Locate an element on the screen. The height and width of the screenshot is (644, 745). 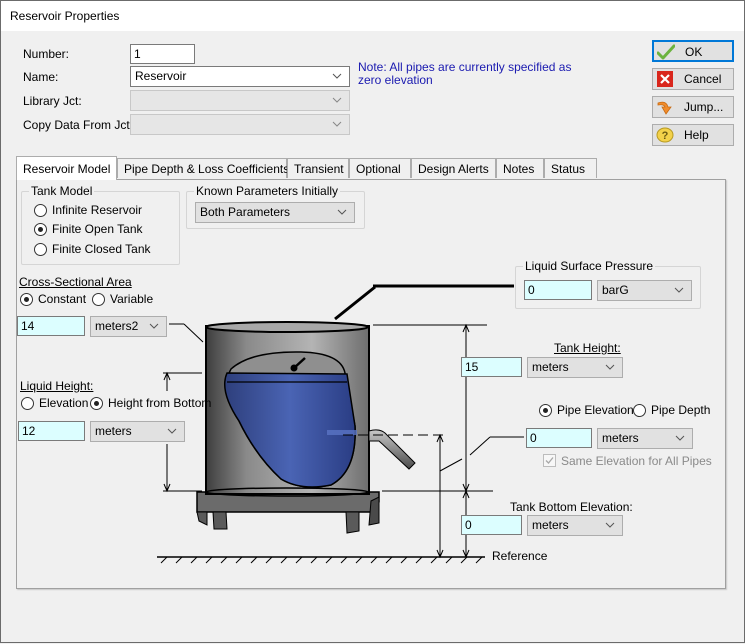
liquid-surface-pressure-title: Liquid Surface Pressure is located at coordinates (589, 266).